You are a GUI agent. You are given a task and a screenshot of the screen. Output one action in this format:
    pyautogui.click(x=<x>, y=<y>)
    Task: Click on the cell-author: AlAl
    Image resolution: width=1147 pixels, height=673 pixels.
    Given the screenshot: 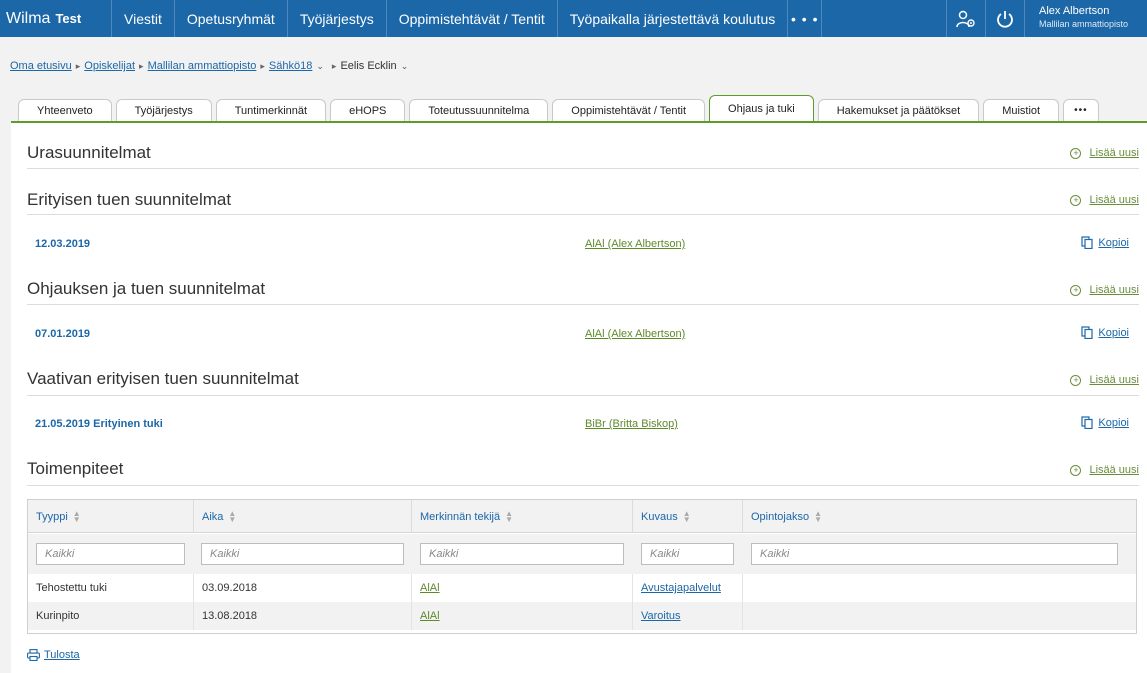 What is the action you would take?
    pyautogui.click(x=522, y=588)
    